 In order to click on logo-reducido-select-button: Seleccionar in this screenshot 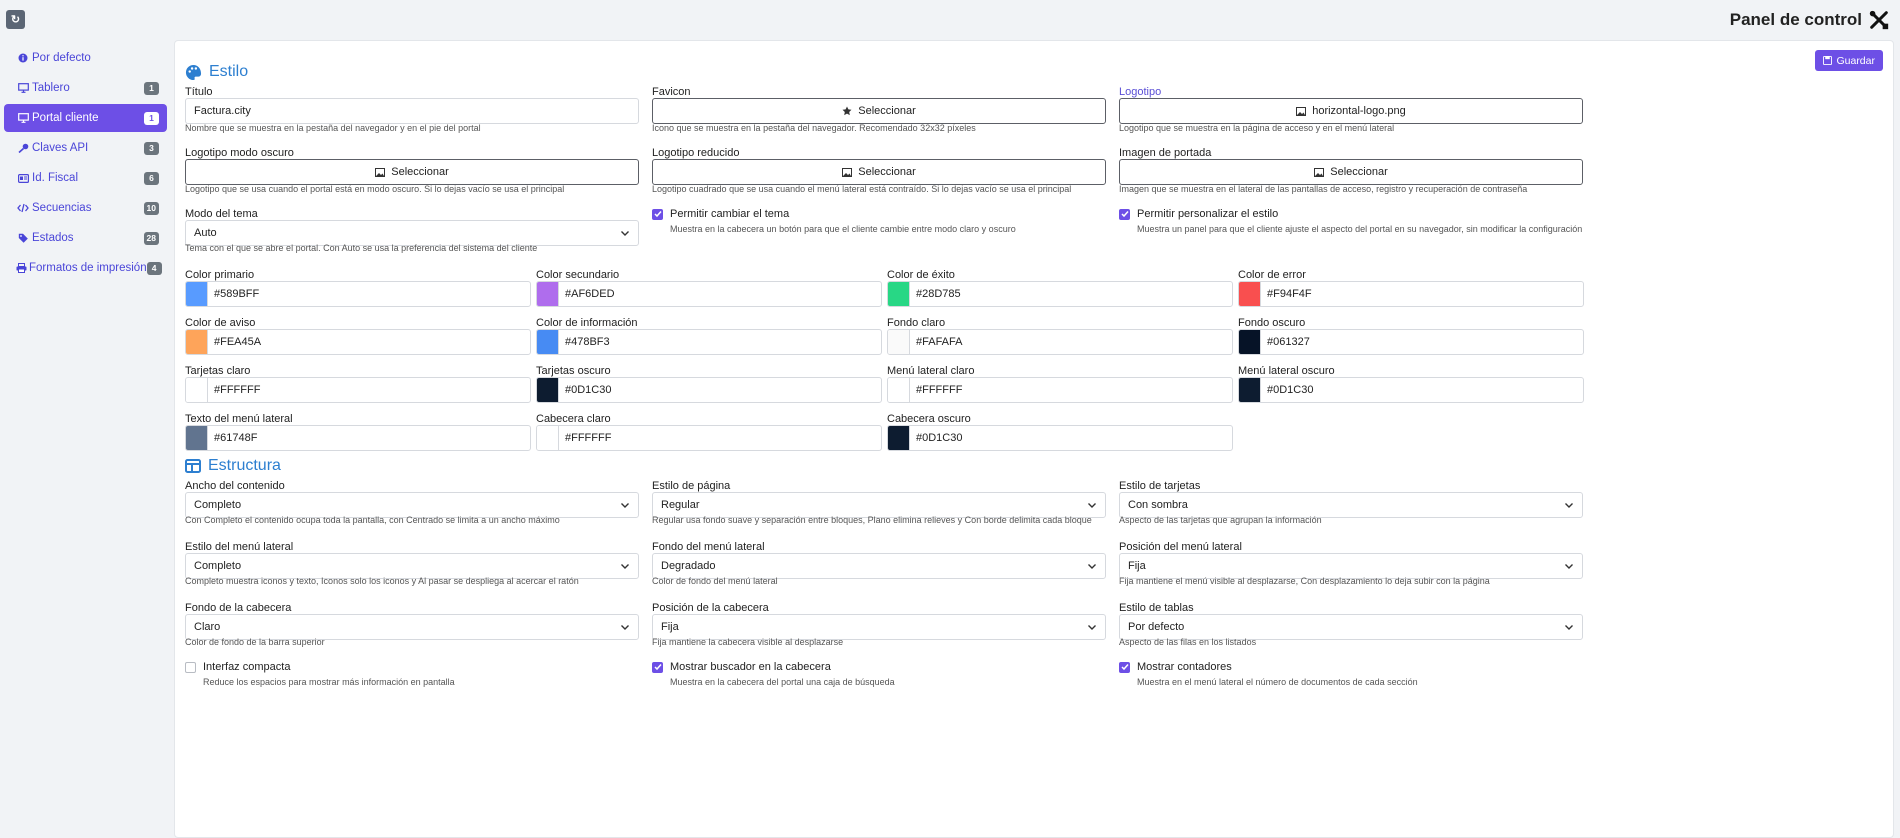, I will do `click(879, 172)`.